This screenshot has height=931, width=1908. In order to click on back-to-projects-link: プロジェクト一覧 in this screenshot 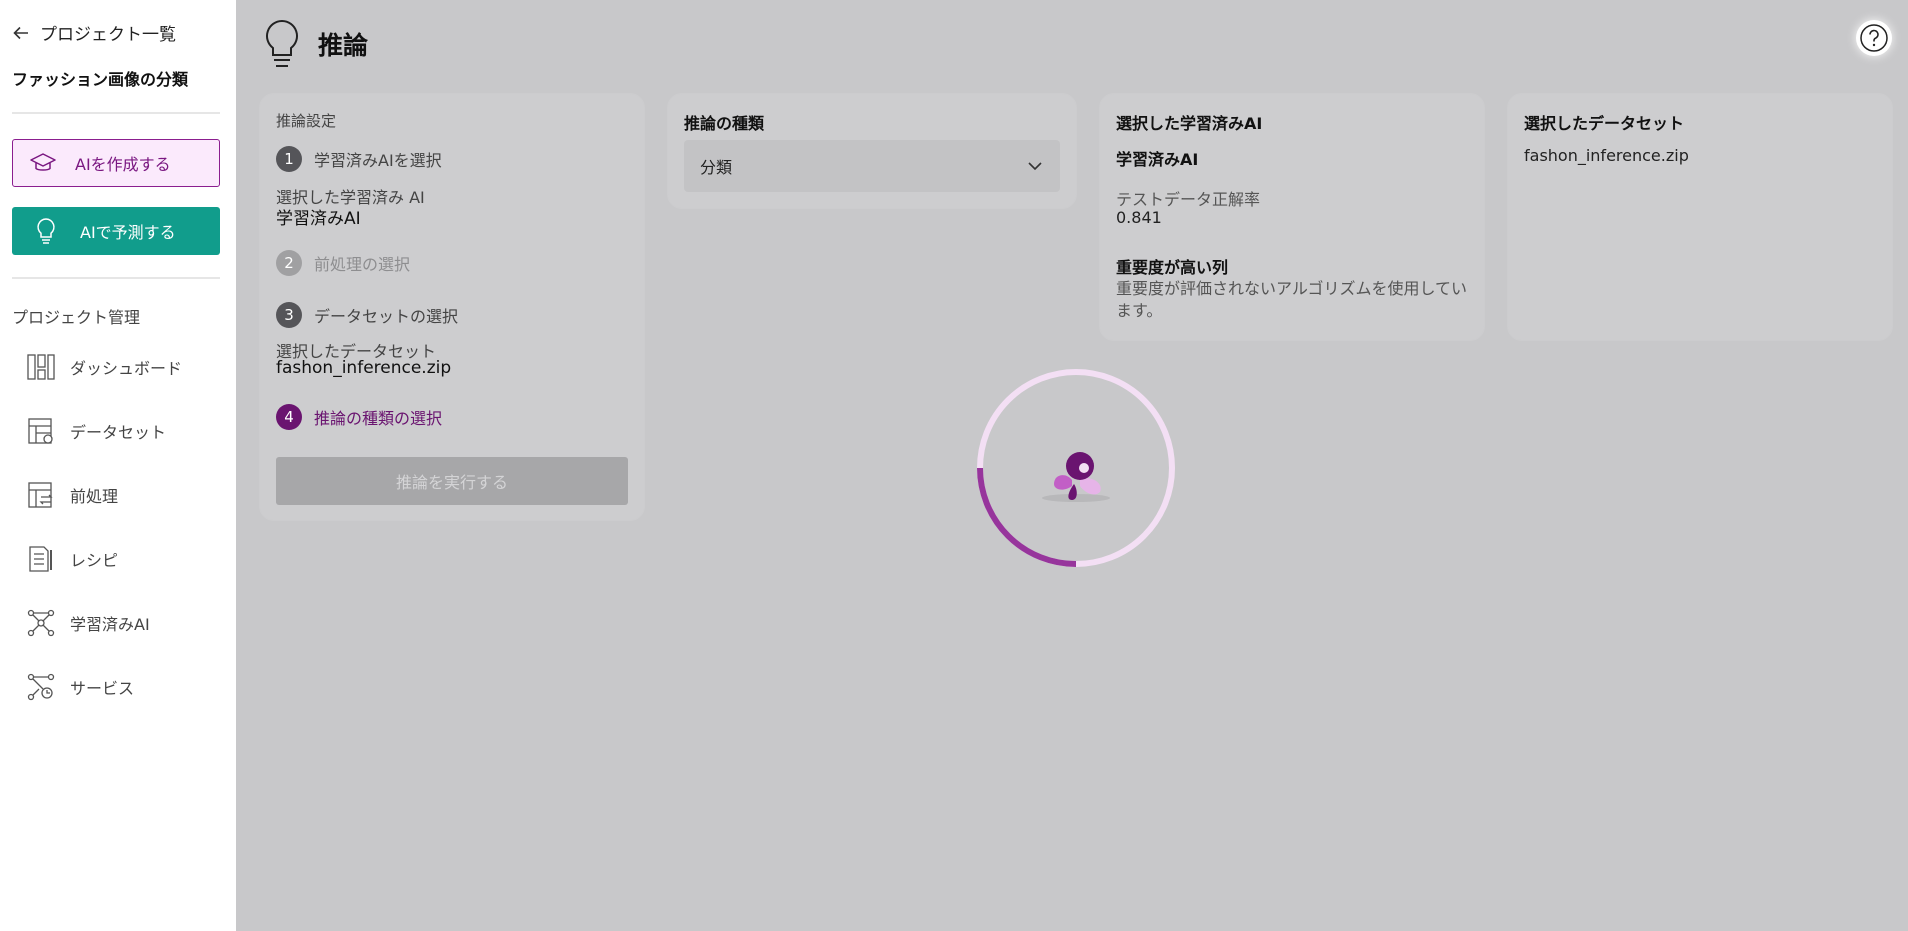, I will do `click(94, 32)`.